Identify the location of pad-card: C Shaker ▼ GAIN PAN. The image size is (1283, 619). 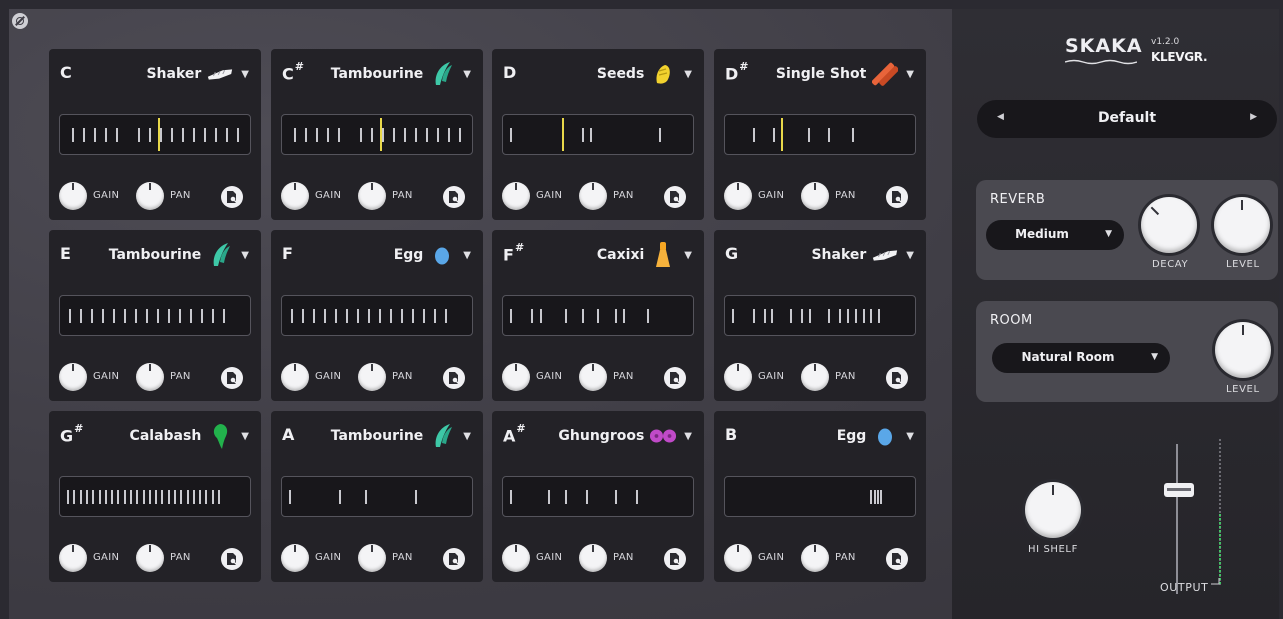
(155, 134).